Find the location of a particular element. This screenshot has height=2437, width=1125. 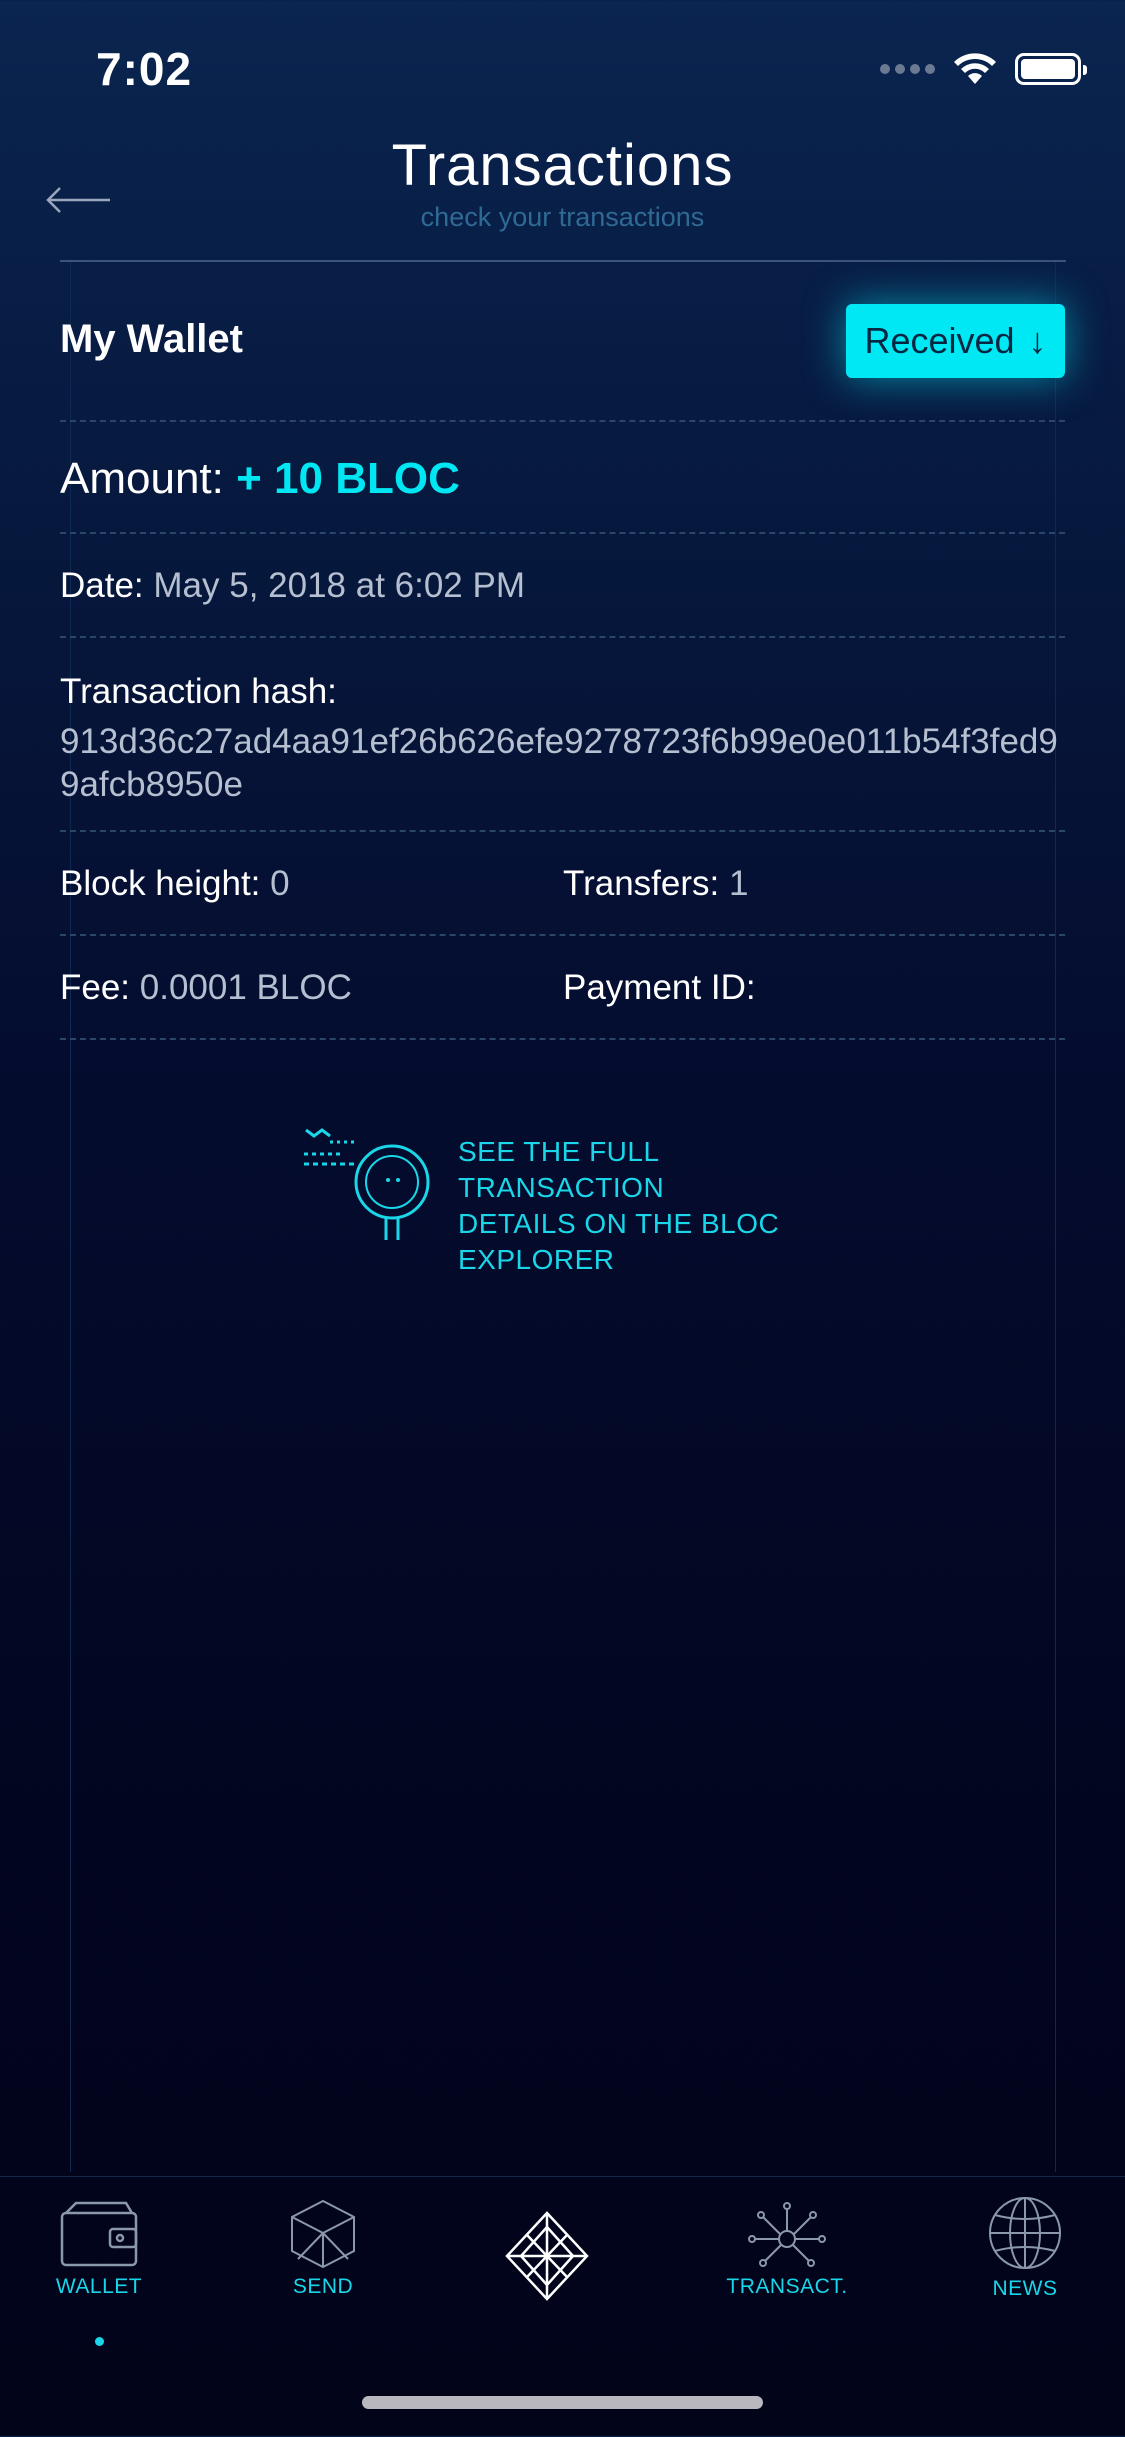

amount-label: Amount: is located at coordinates (142, 478).